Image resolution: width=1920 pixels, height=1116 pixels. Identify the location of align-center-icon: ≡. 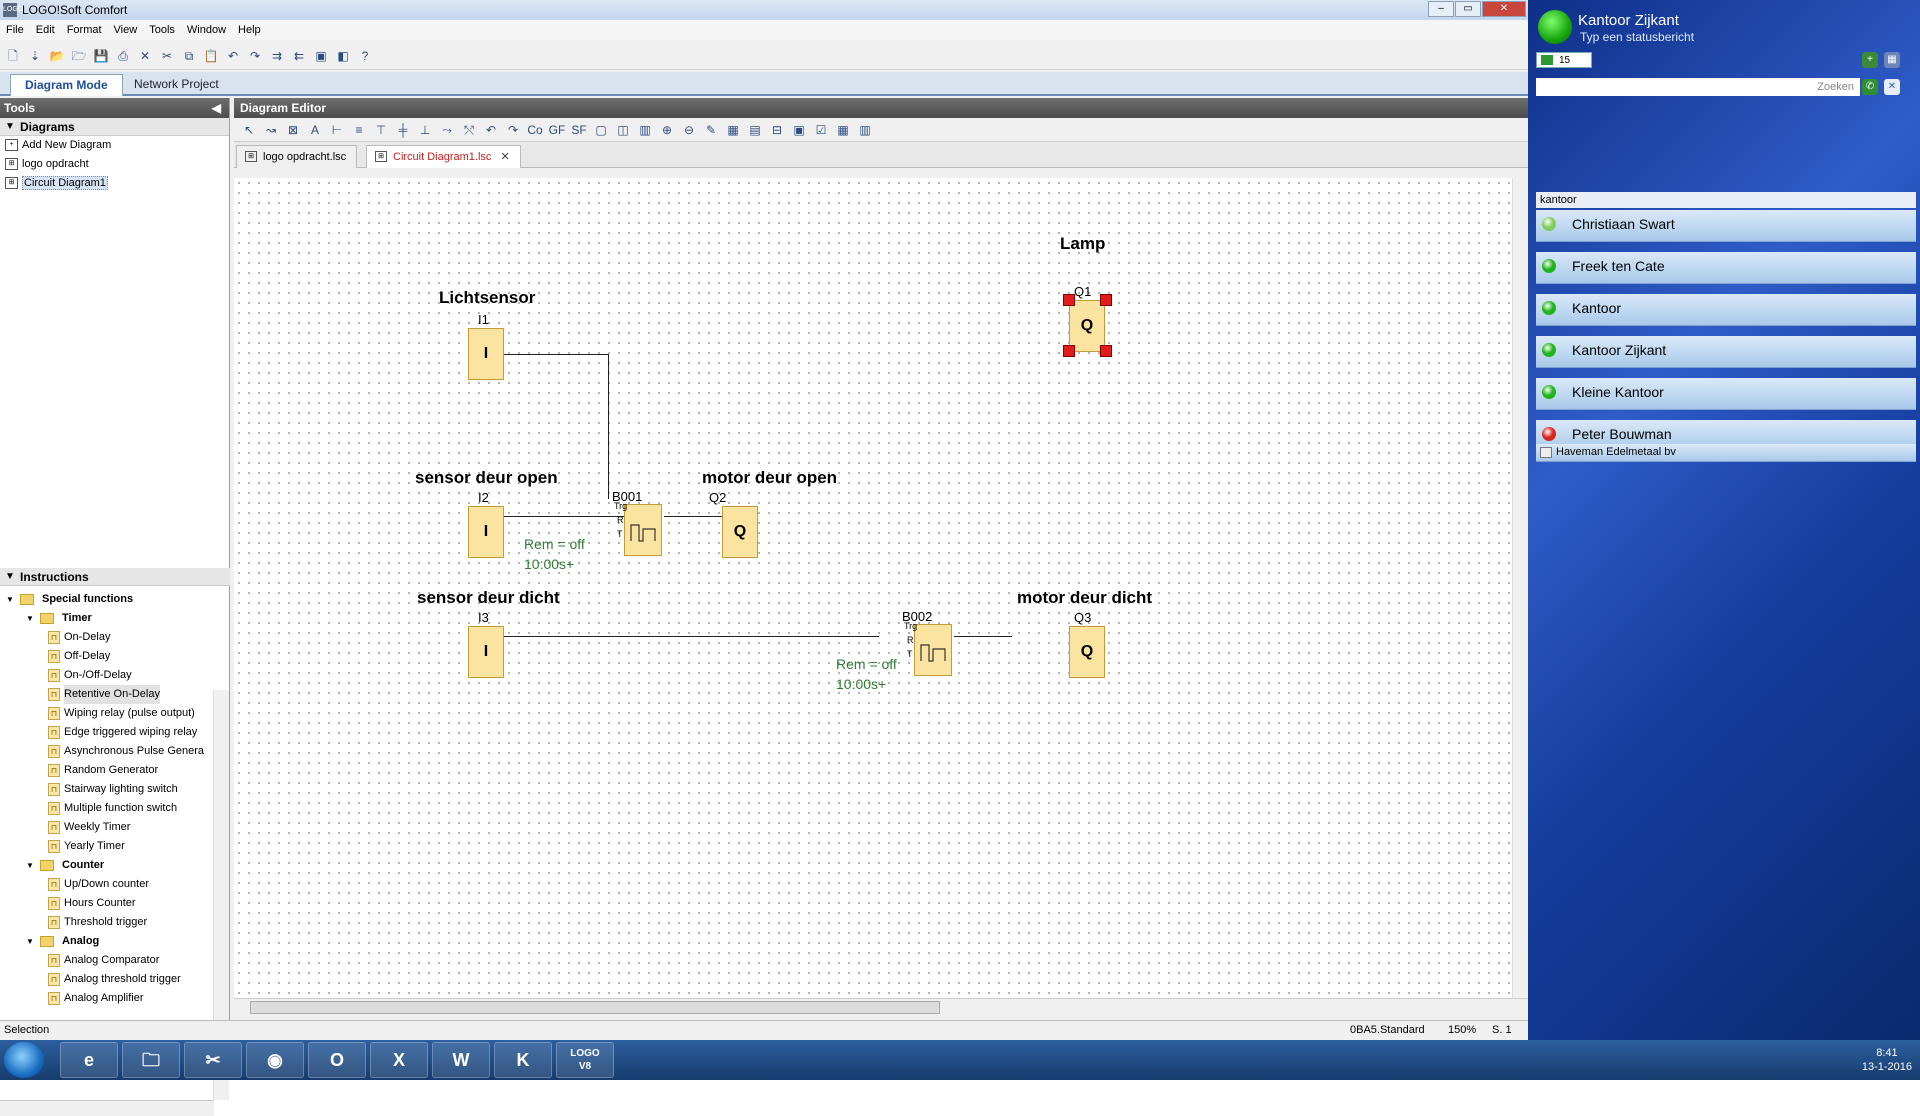
(359, 130).